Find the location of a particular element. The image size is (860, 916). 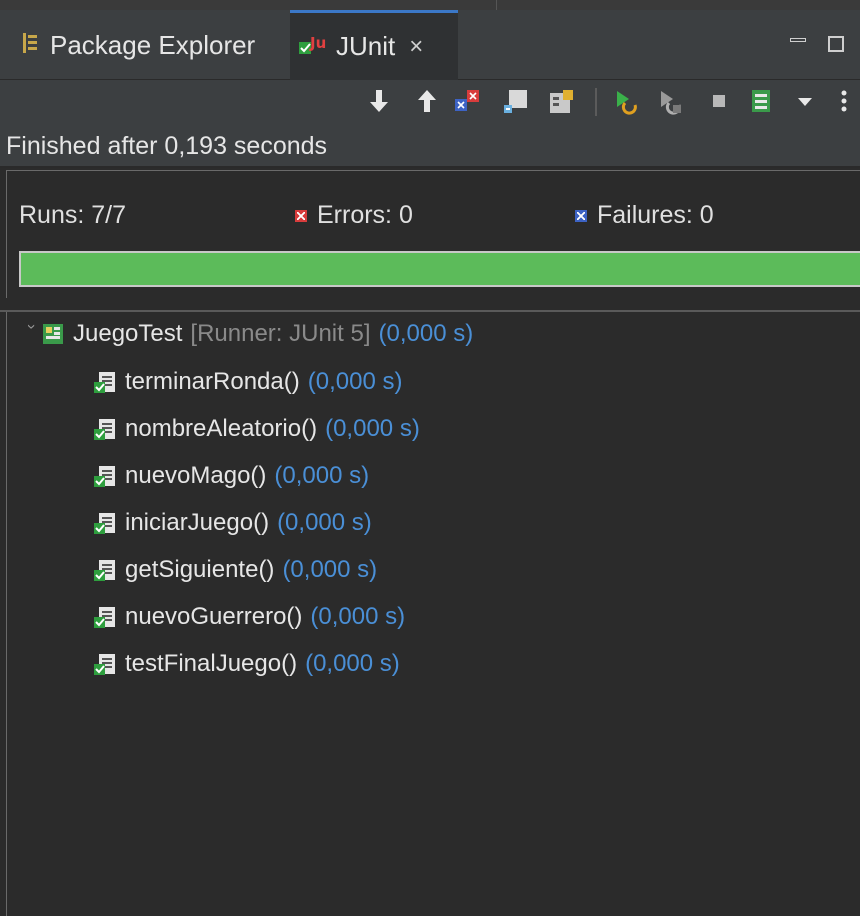

test-name: getSiguiente() is located at coordinates (200, 569).